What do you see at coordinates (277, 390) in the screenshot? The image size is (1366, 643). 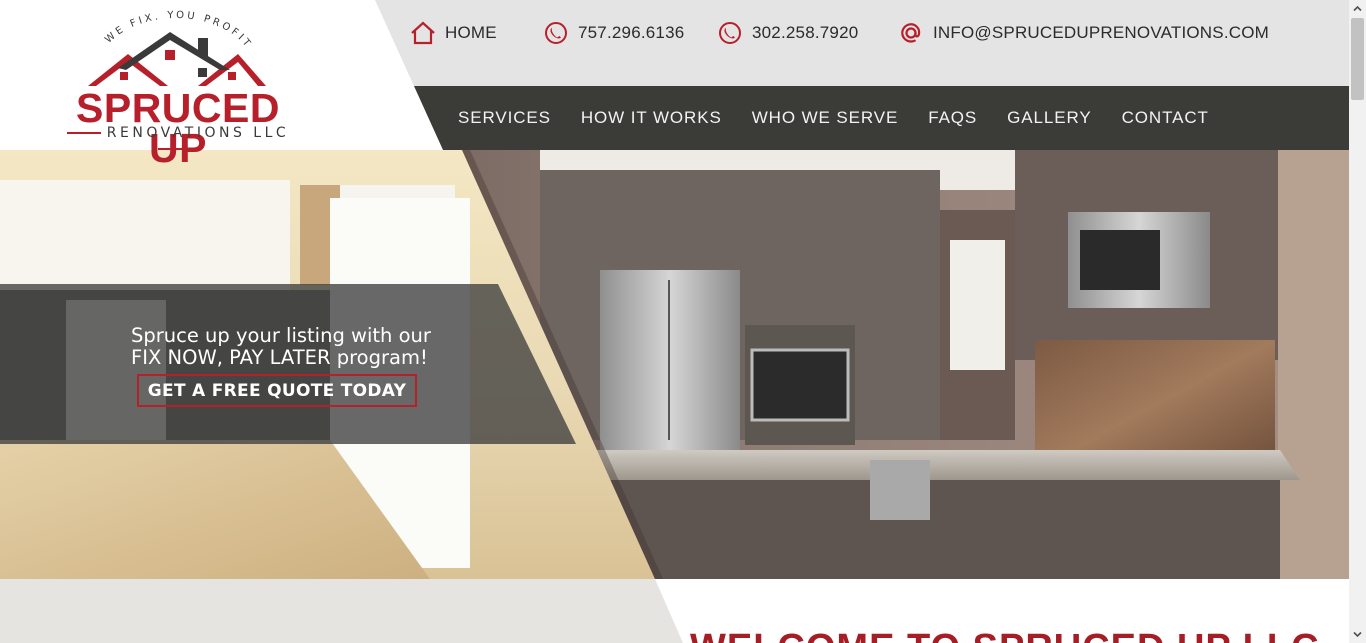 I see `free-quote-button: GET A FREE QUOTE TODAY` at bounding box center [277, 390].